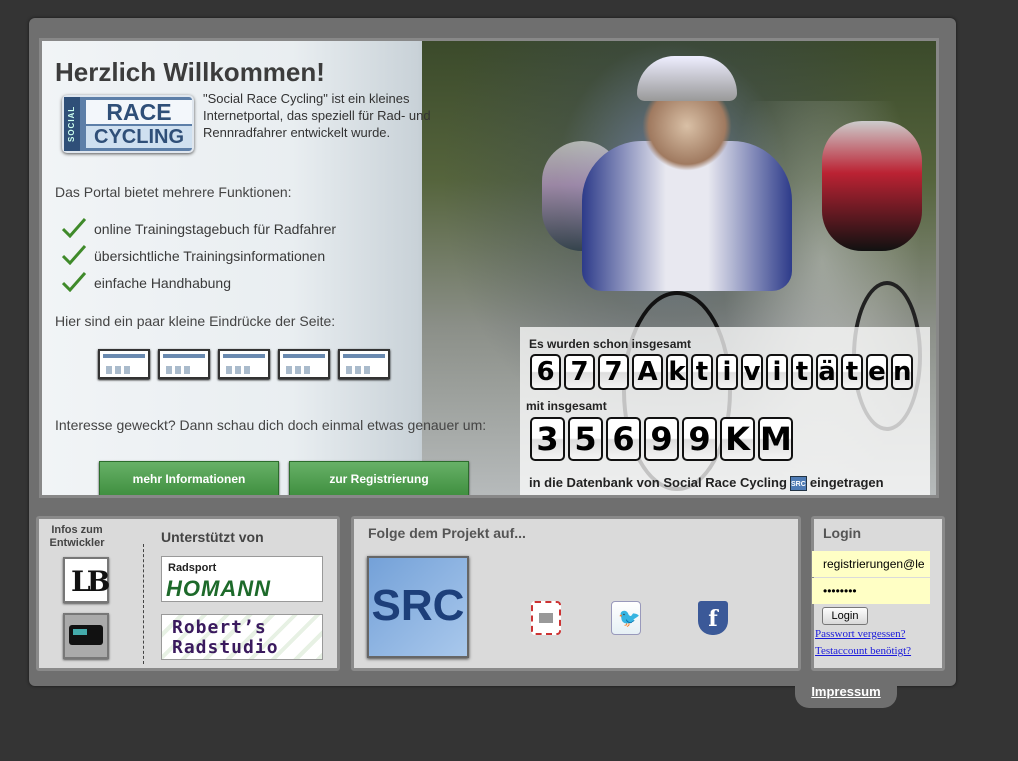 This screenshot has width=1018, height=761. What do you see at coordinates (143, 604) in the screenshot?
I see `divider` at bounding box center [143, 604].